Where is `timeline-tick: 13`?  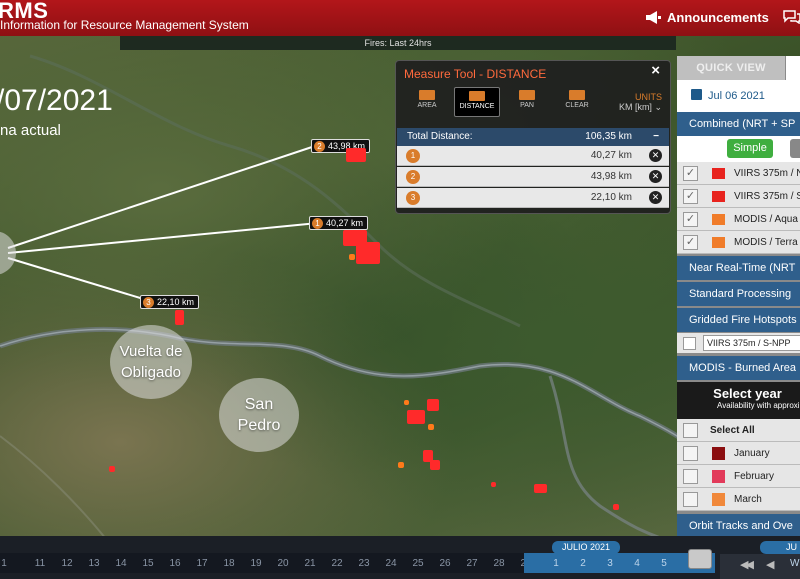
timeline-tick: 13 is located at coordinates (94, 563).